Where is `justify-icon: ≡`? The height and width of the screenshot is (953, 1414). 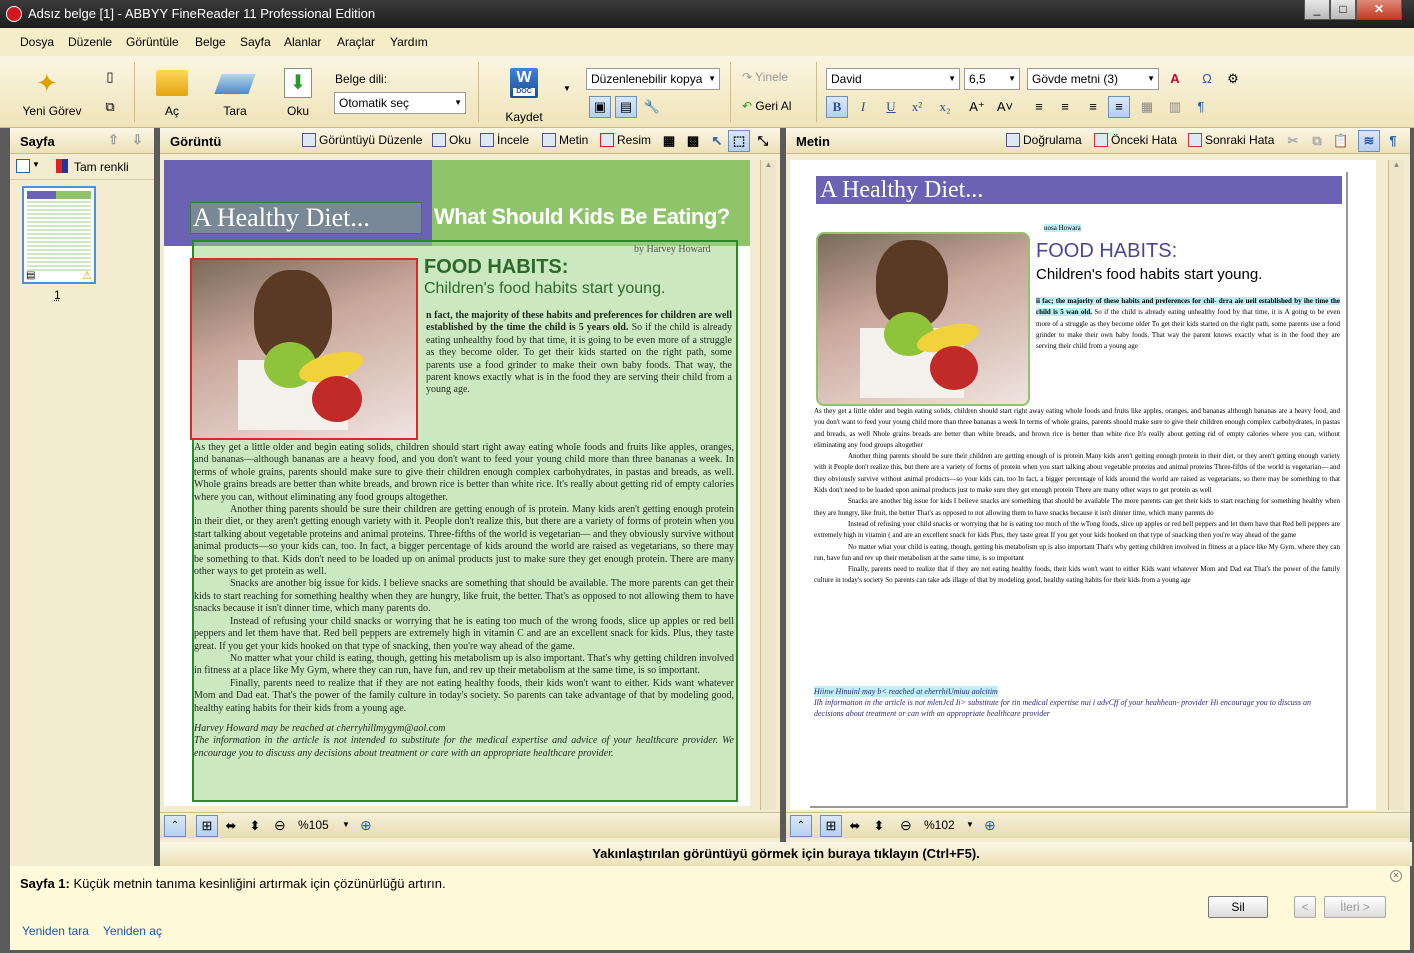 justify-icon: ≡ is located at coordinates (1119, 107).